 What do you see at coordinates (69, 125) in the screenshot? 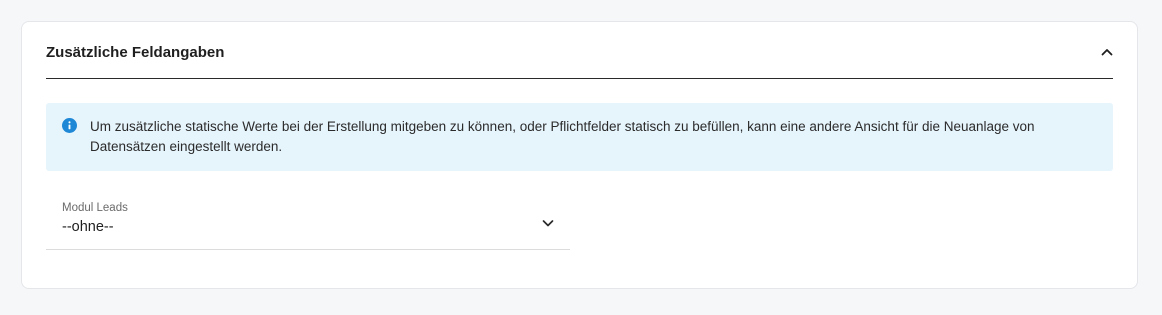
I see `info-icon` at bounding box center [69, 125].